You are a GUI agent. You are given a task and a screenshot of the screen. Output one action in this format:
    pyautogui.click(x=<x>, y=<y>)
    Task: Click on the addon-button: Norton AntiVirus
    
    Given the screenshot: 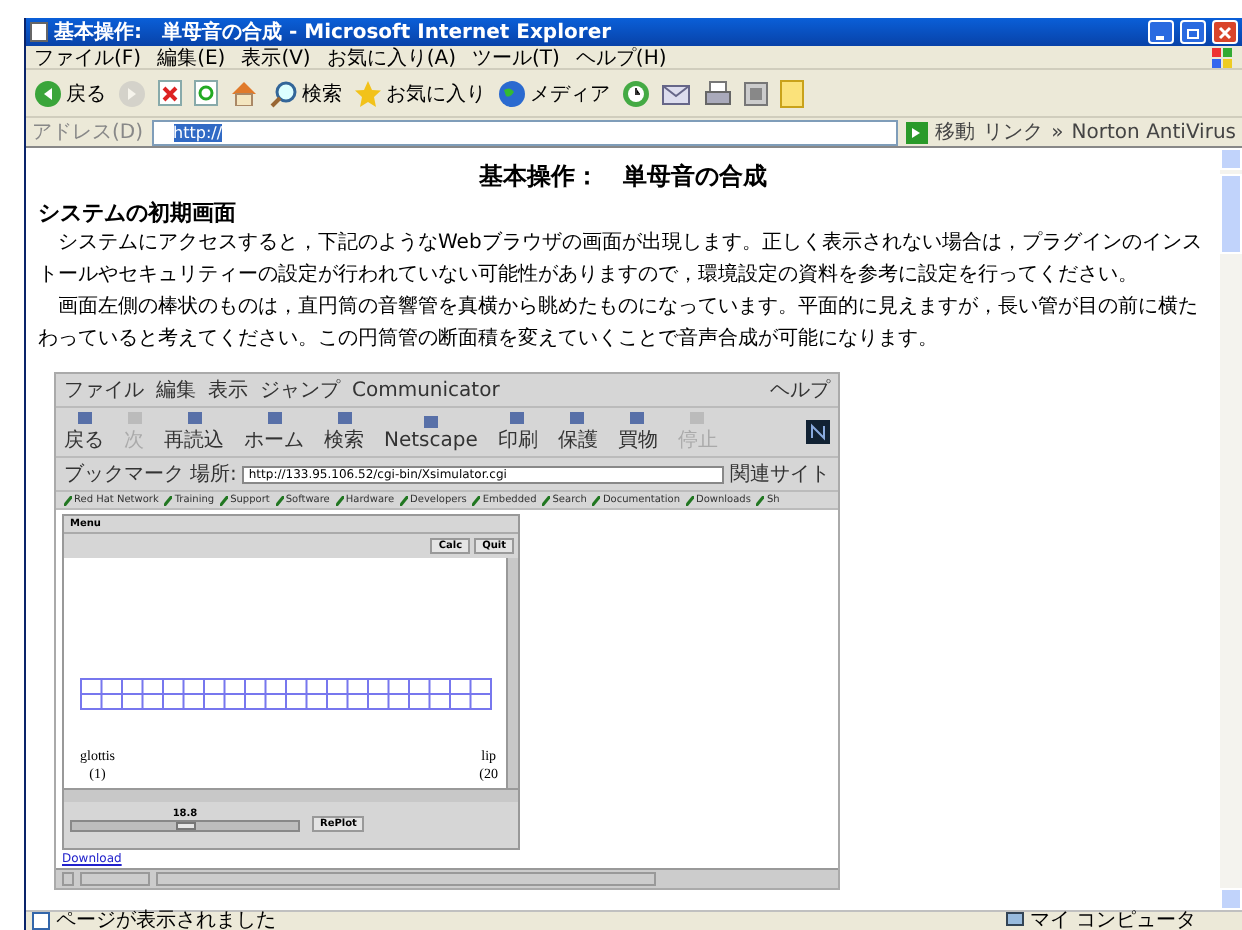 What is the action you would take?
    pyautogui.click(x=1153, y=132)
    